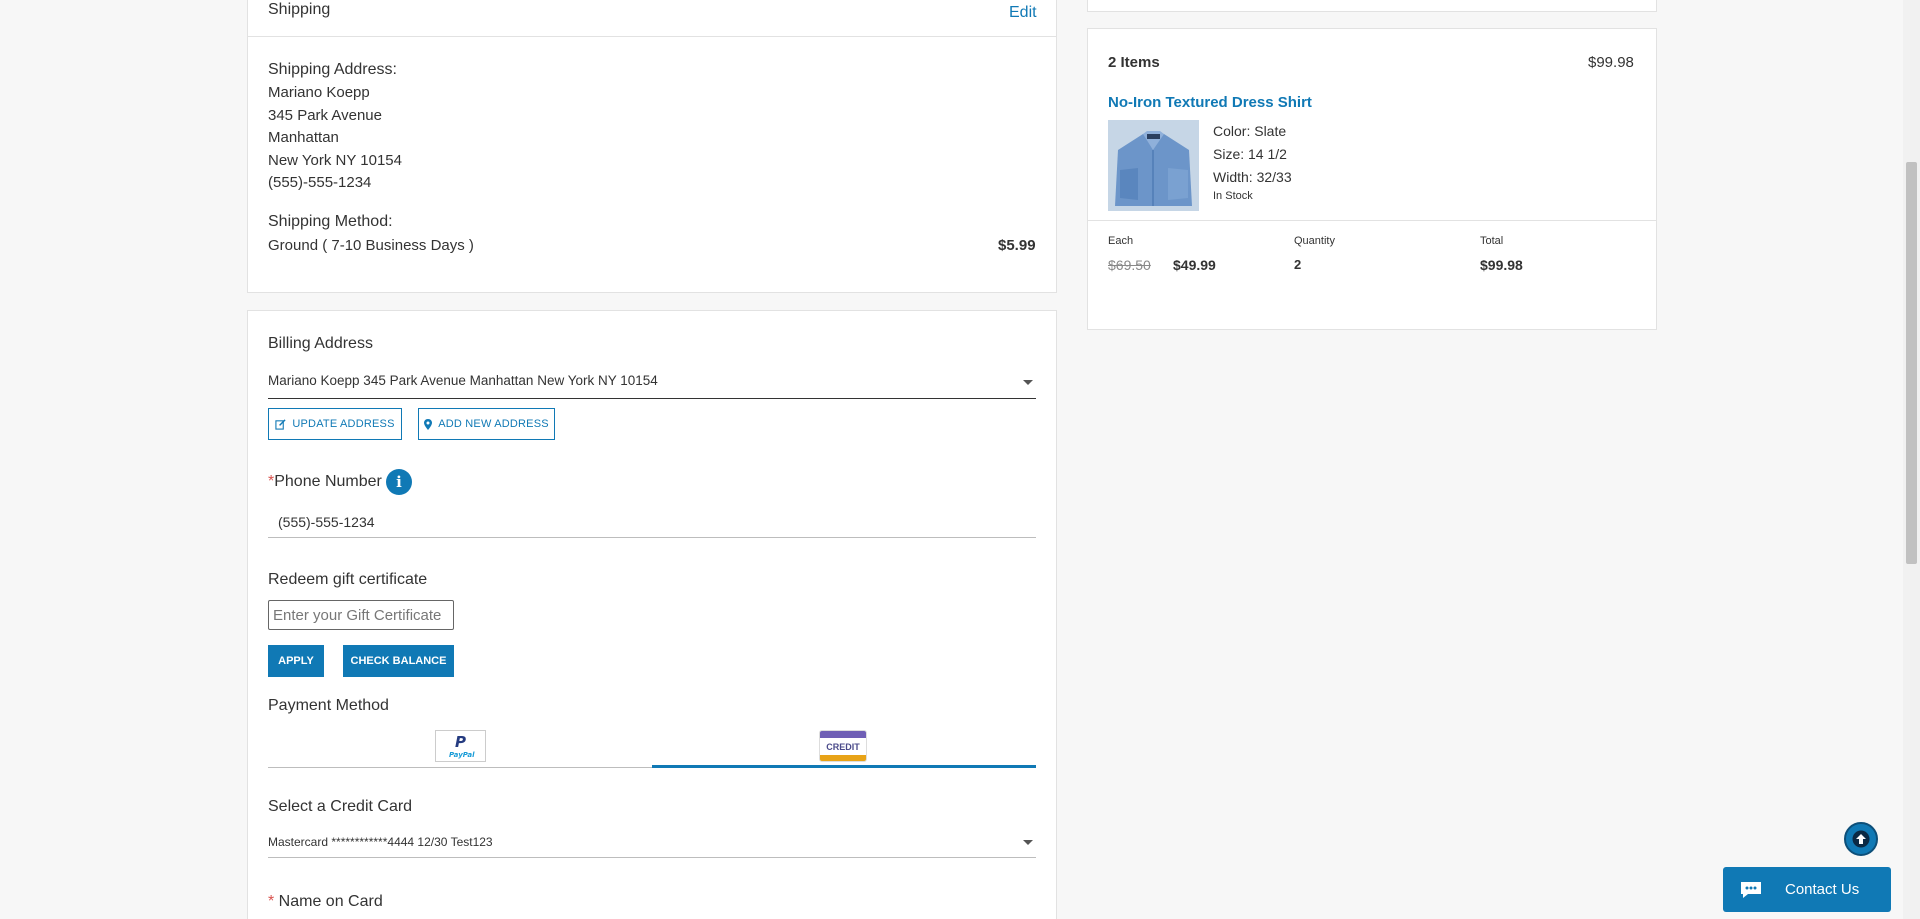 The height and width of the screenshot is (919, 1920). Describe the element at coordinates (328, 705) in the screenshot. I see `payment-method-label: Payment Method` at that location.